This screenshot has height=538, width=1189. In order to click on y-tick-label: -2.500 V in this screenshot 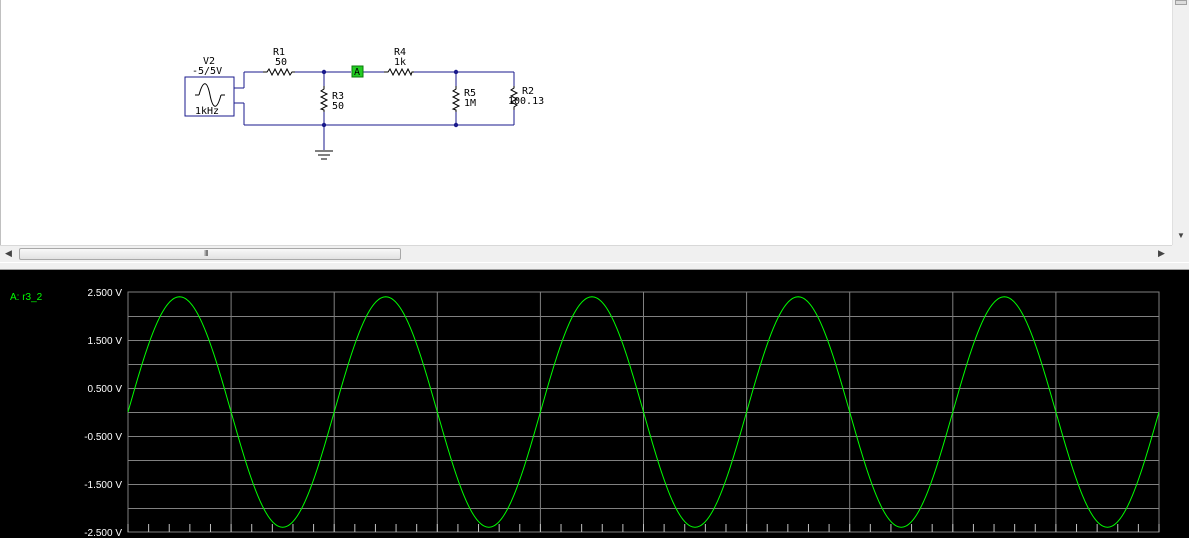, I will do `click(103, 533)`.